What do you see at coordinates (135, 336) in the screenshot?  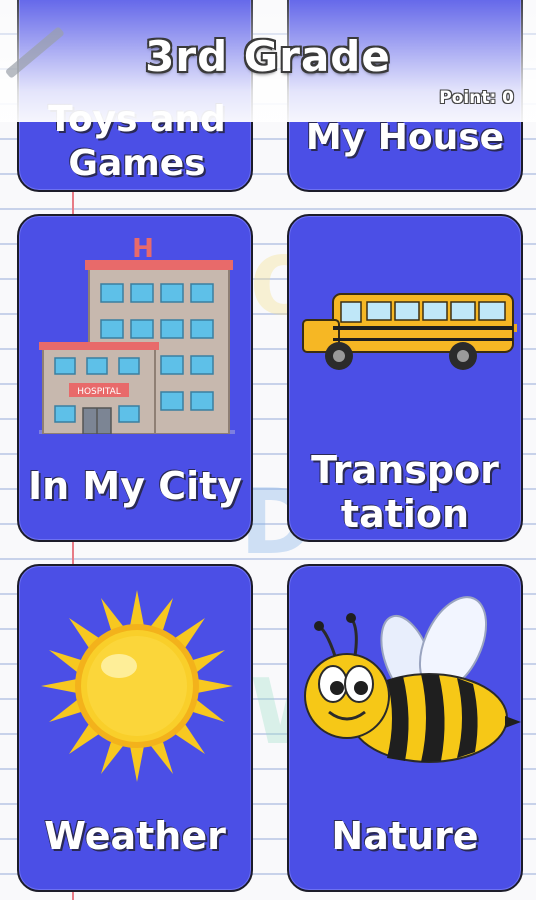 I see `hospital-icon: H HOSPITAL` at bounding box center [135, 336].